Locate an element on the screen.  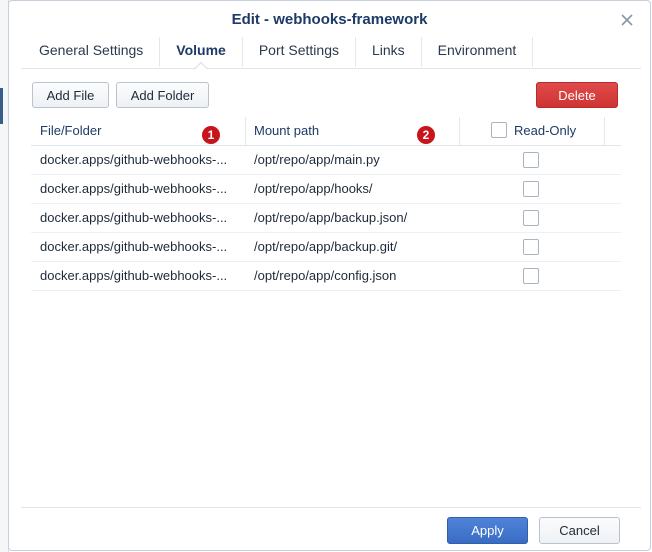
tab-general-settings: General Settings is located at coordinates (91, 52).